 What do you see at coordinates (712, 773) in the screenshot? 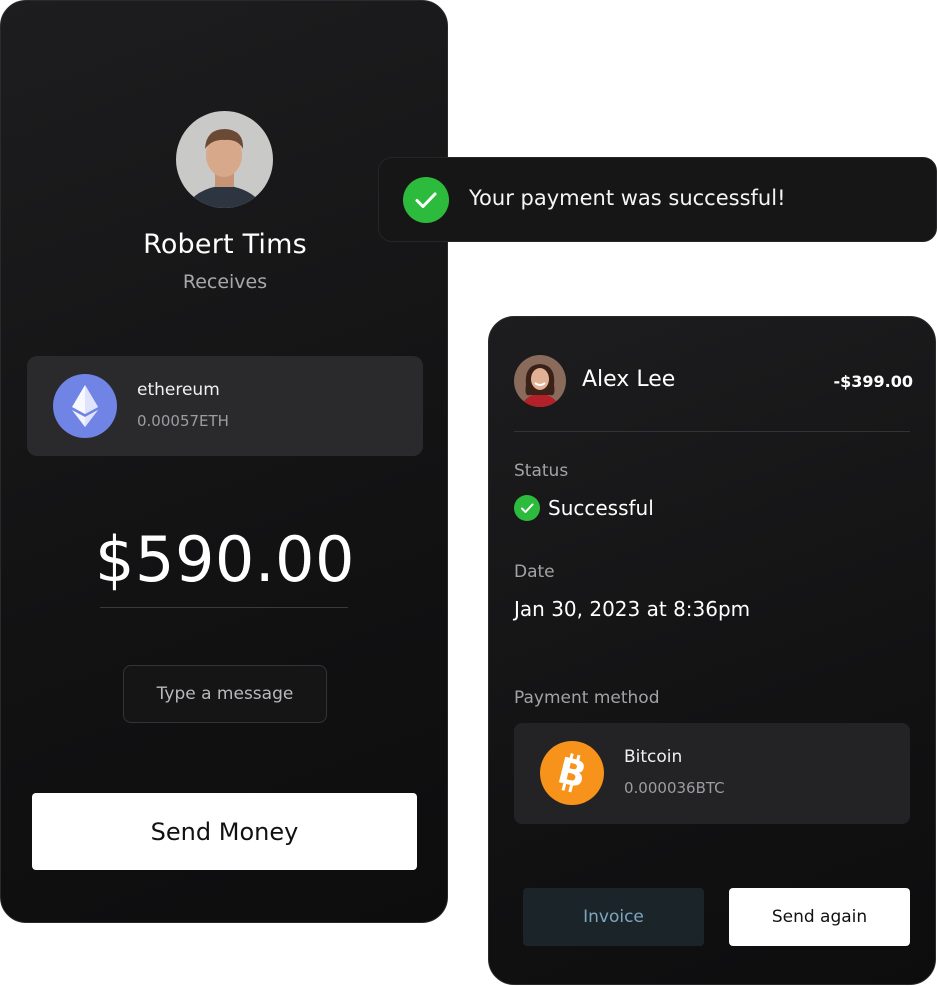
I see `payment-method-box: B Bitcoin 0.000036BTC` at bounding box center [712, 773].